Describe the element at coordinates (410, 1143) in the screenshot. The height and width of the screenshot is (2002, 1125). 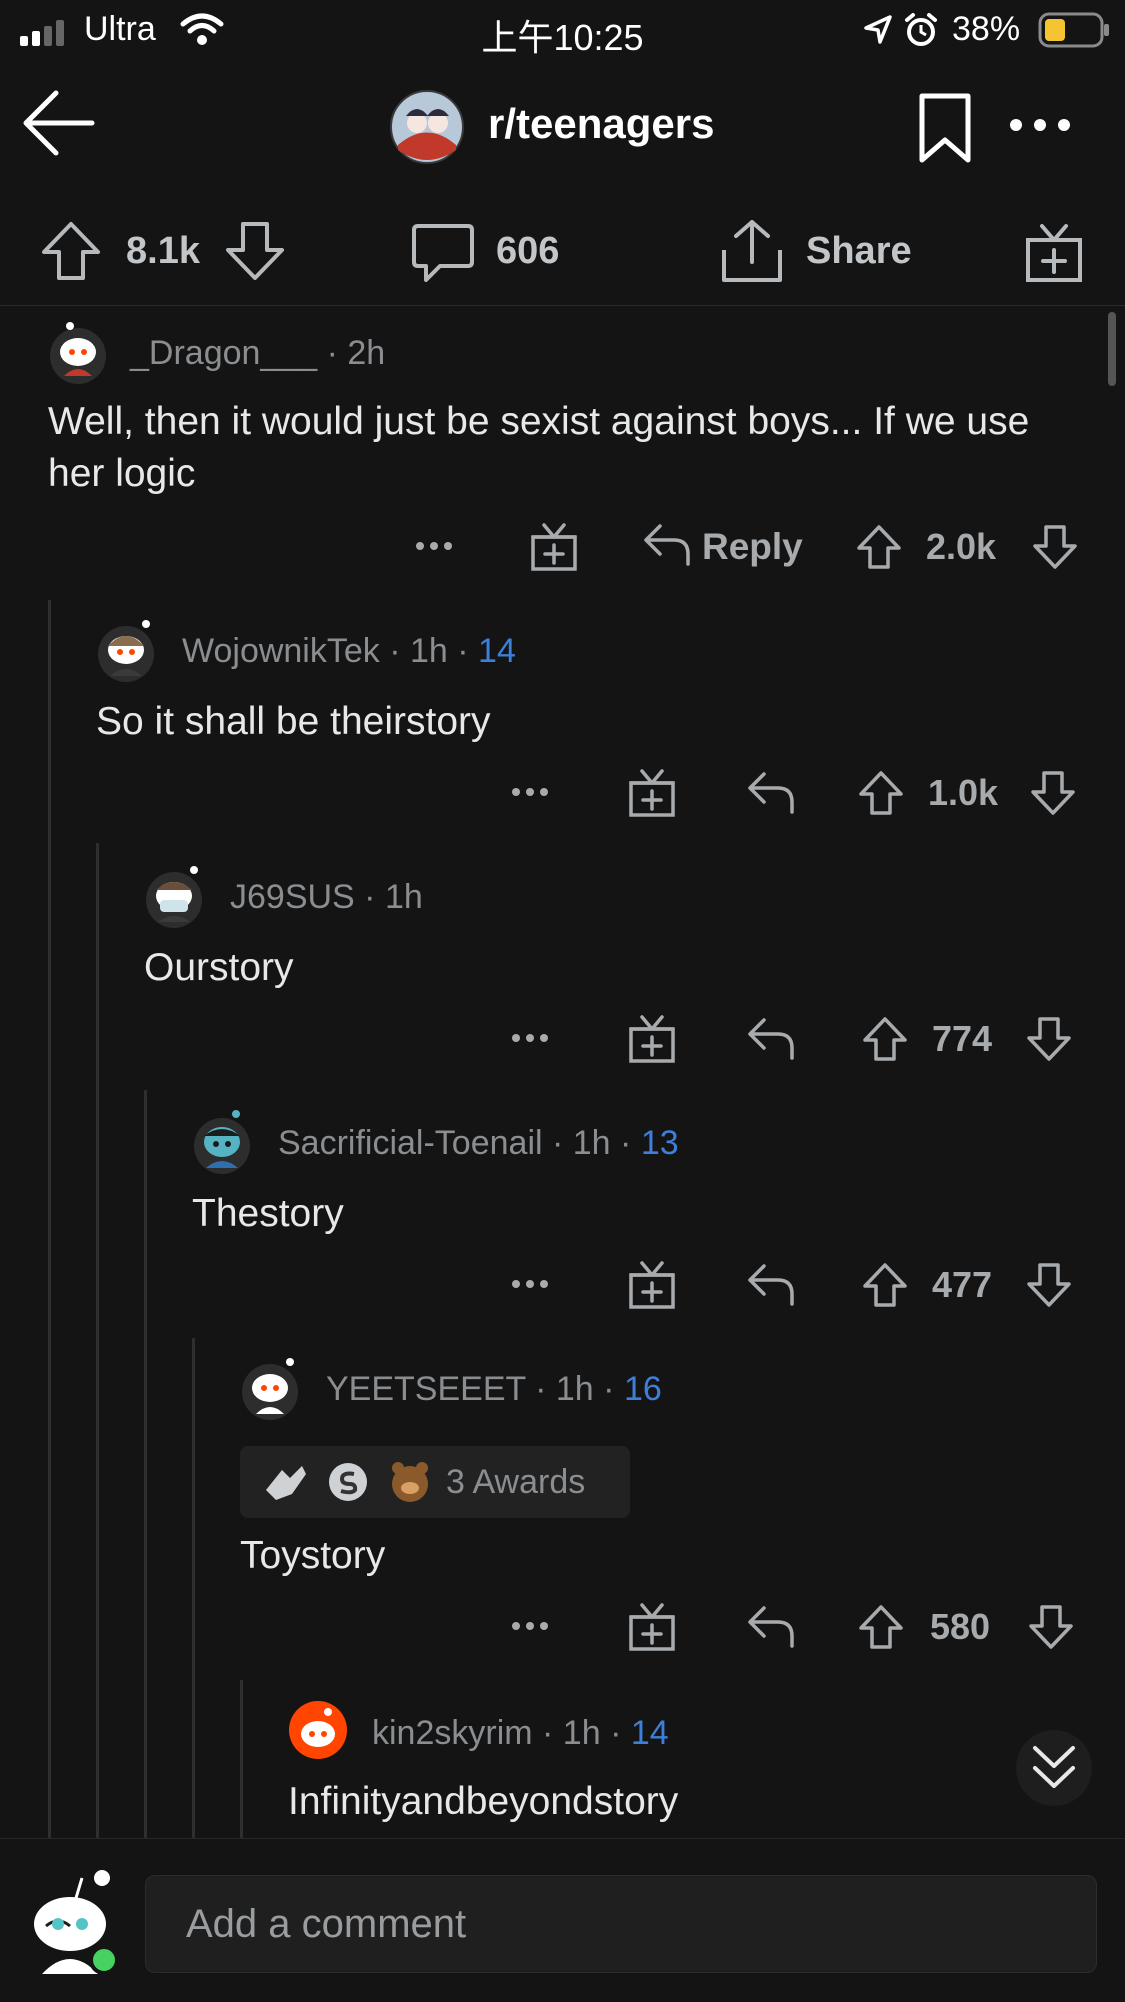
I see `username: Sacrificial-Toenail` at that location.